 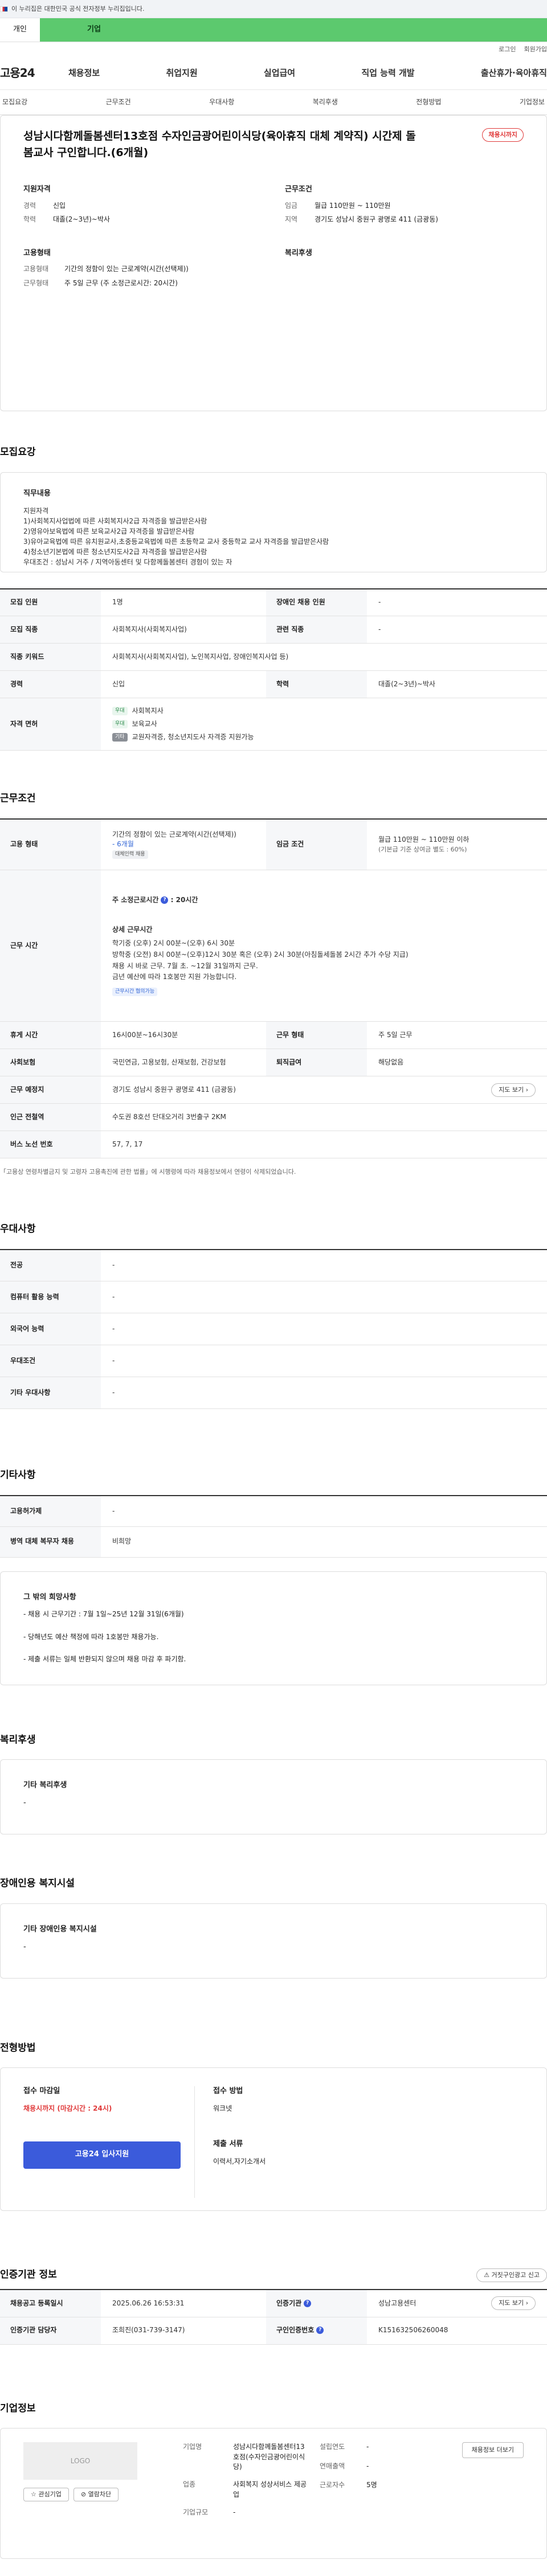 I want to click on other-table: 고용허가제 - 병역 대체 복무자 채용 비희망, so click(x=273, y=1527).